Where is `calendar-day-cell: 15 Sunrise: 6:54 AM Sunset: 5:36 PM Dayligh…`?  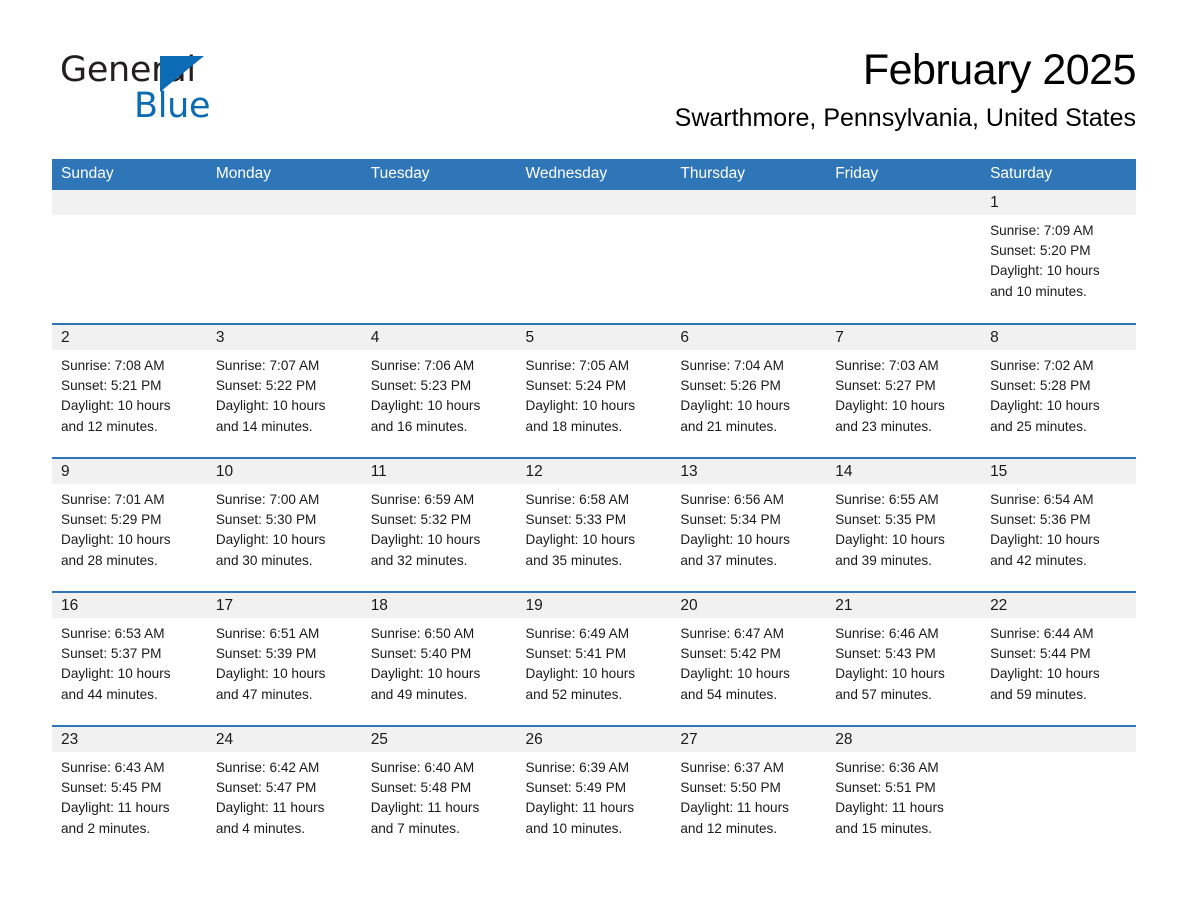
calendar-day-cell: 15 Sunrise: 6:54 AM Sunset: 5:36 PM Dayligh… is located at coordinates (1058, 524).